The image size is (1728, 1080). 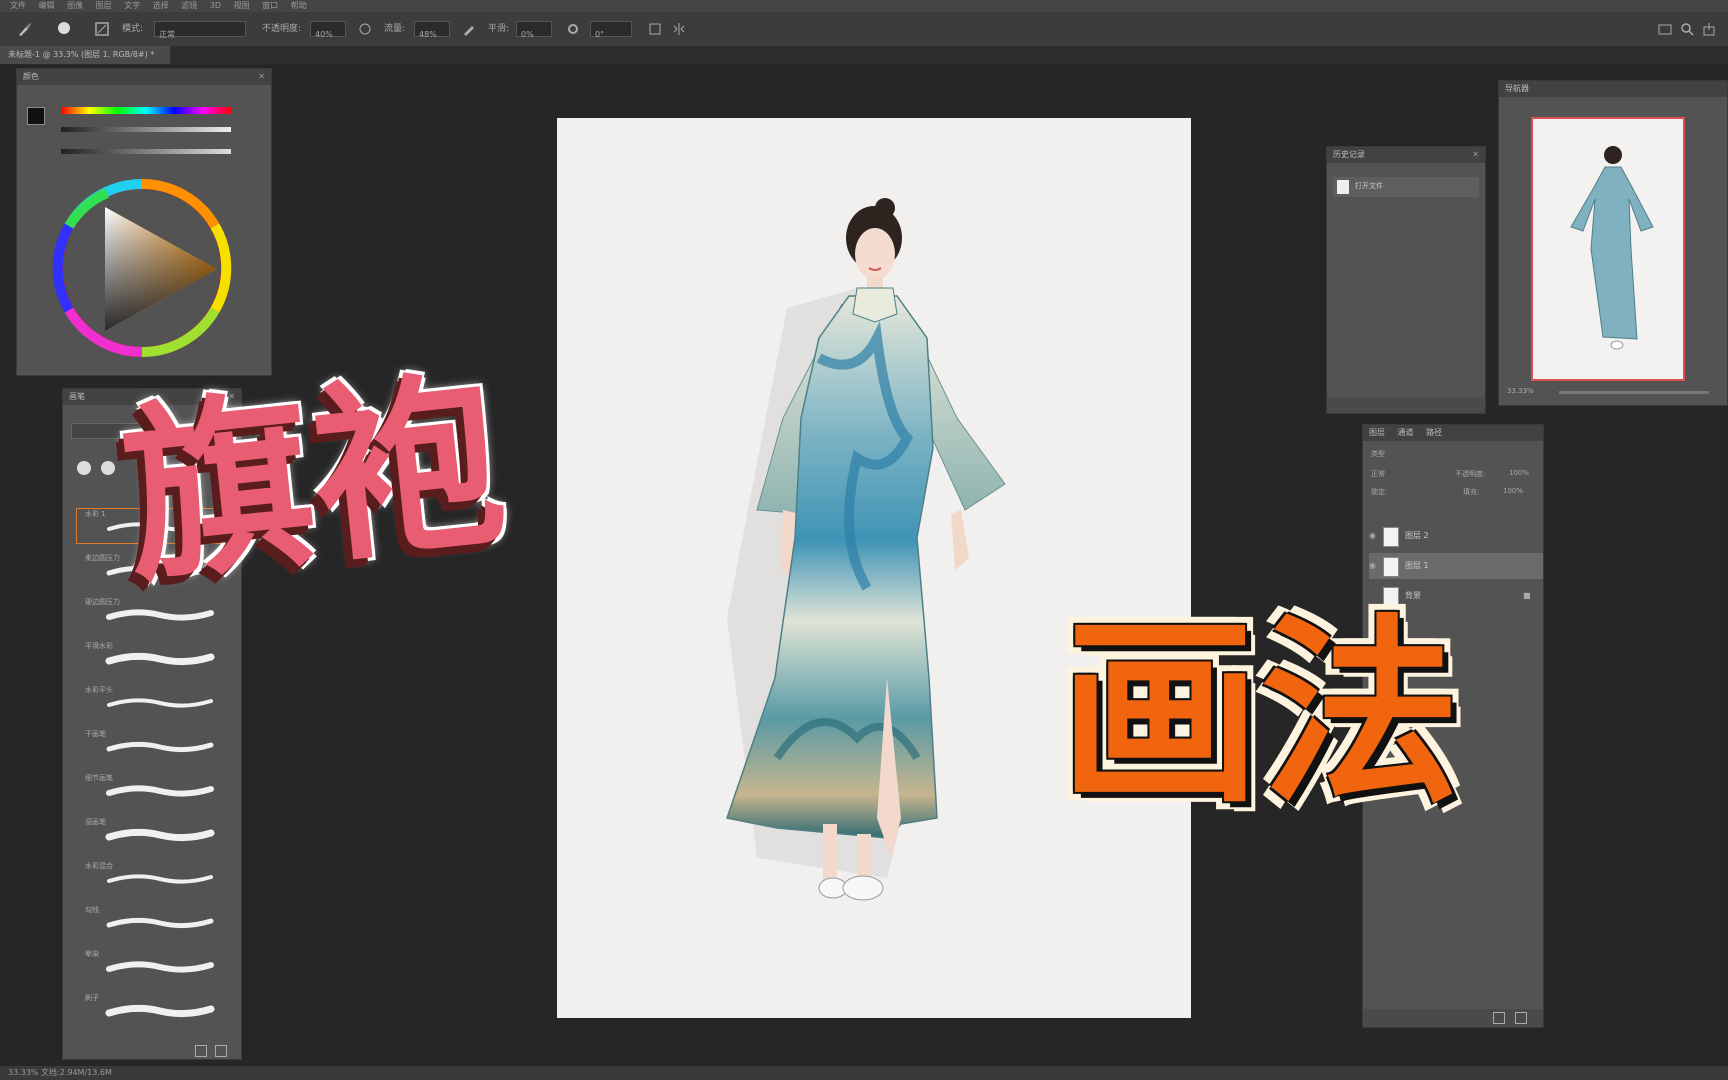 I want to click on blend-mode-select: 正常, so click(x=1378, y=474).